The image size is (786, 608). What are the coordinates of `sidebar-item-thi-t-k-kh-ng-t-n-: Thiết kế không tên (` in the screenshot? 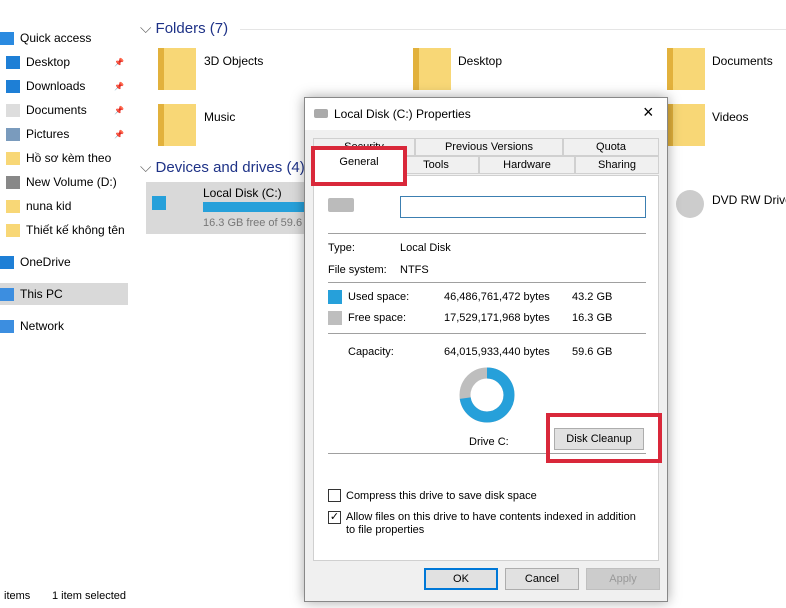 It's located at (64, 230).